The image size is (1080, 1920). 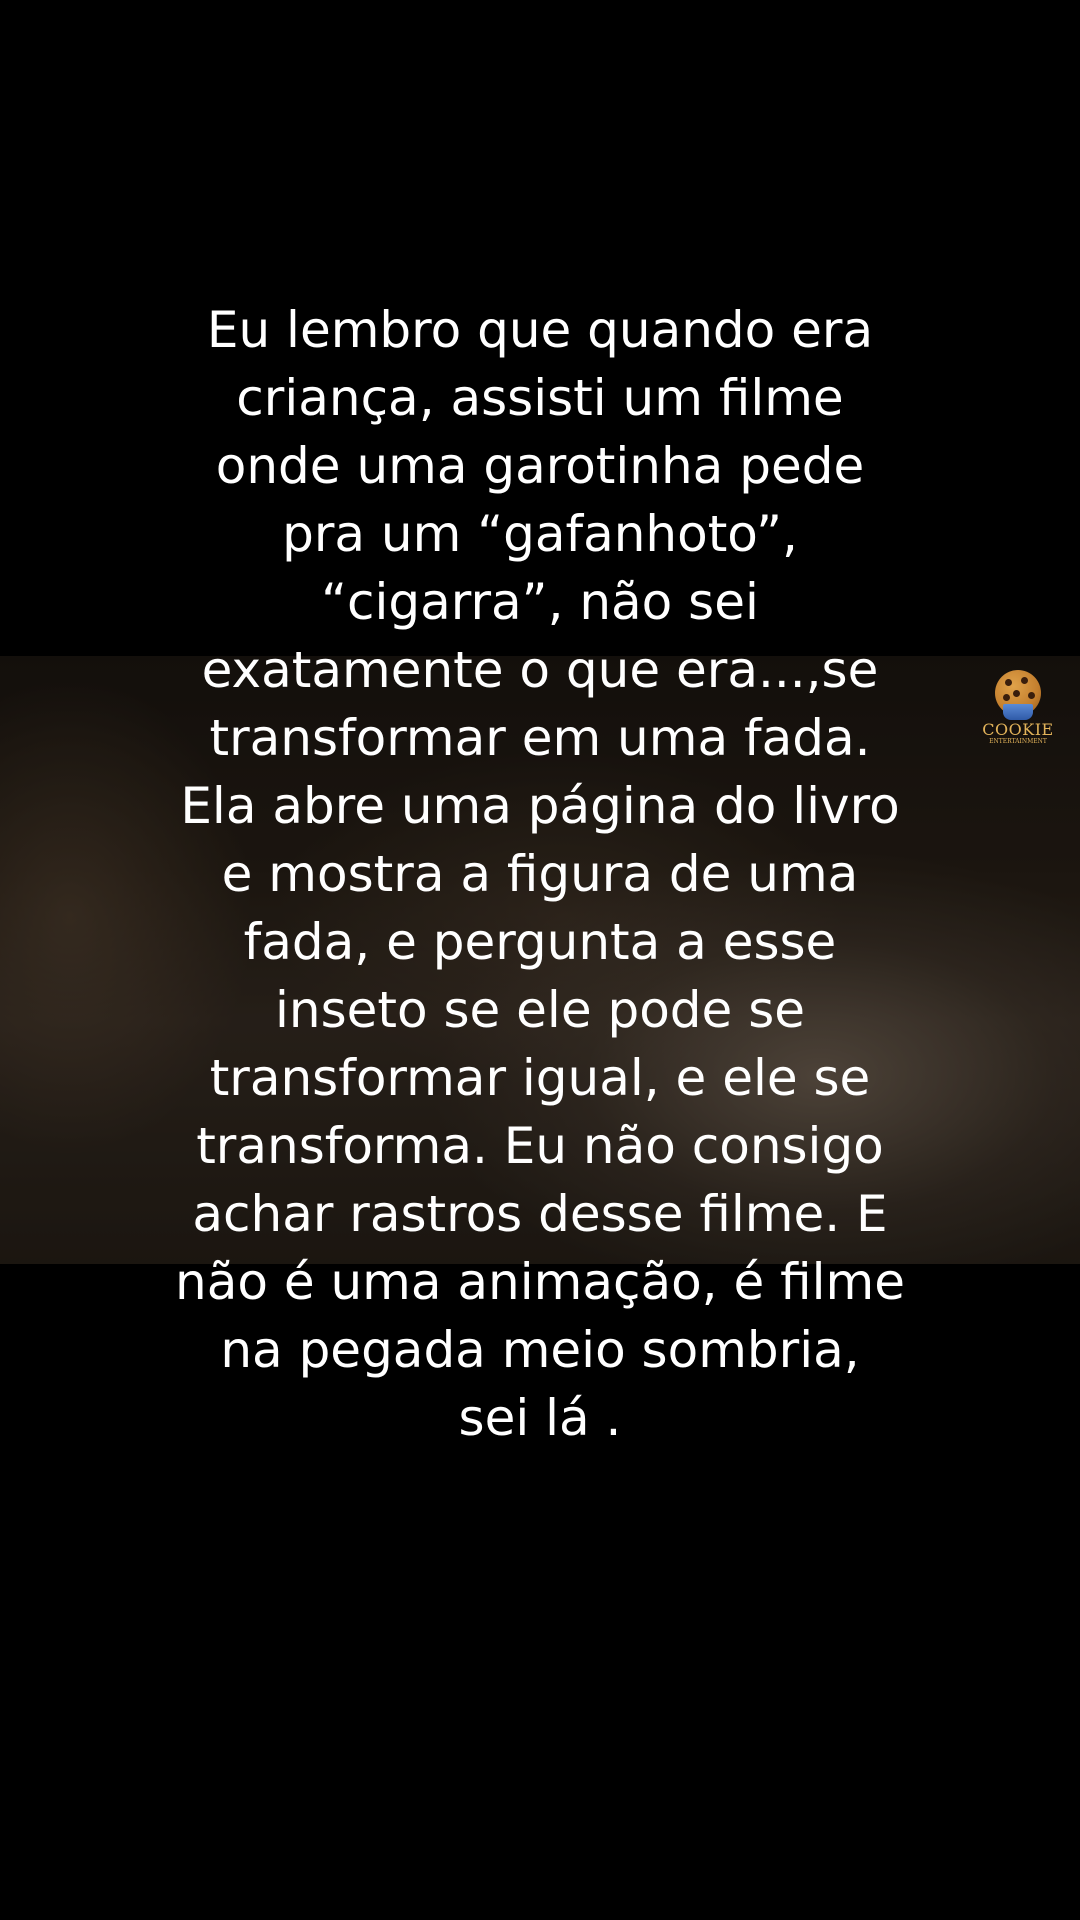 I want to click on caption-line: inseto se ele pode se, so click(x=540, y=1010).